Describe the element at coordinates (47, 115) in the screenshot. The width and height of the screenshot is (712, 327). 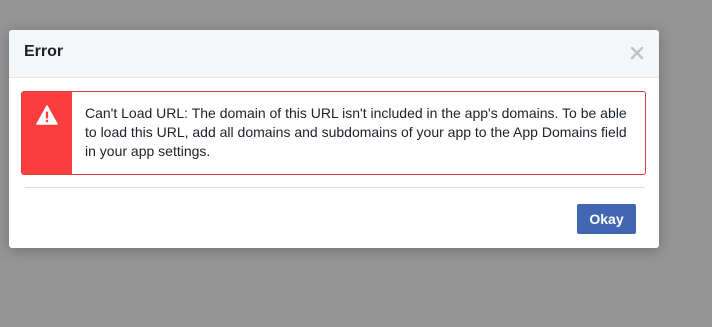
I see `warning-icon` at that location.